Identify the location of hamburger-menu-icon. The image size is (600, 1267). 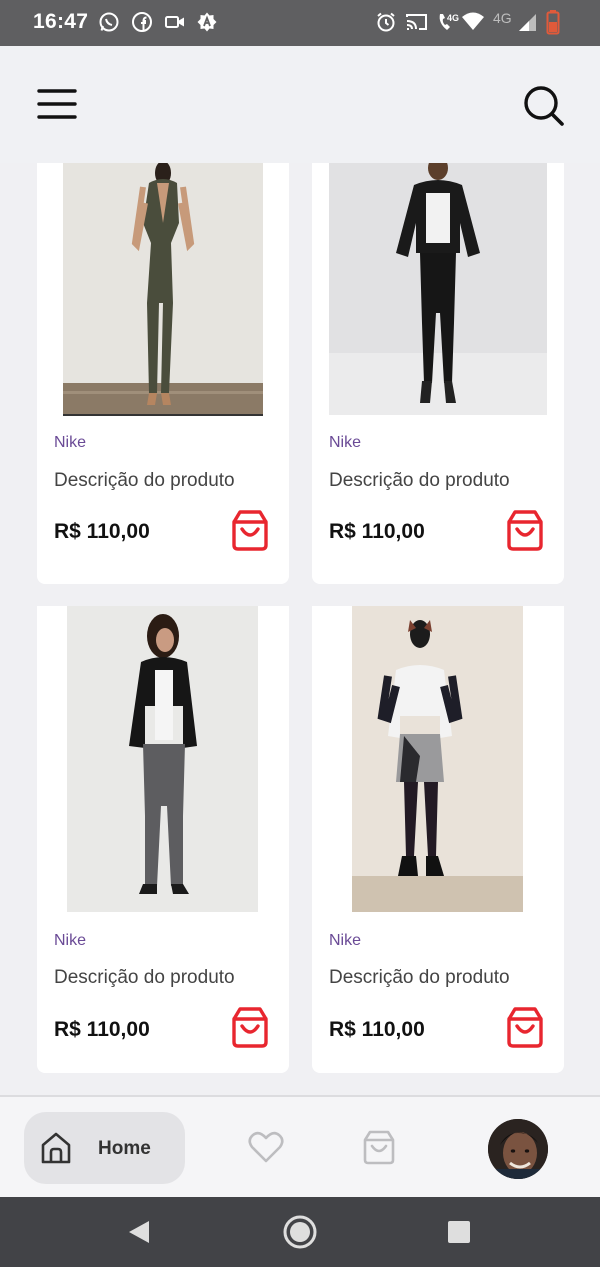
(57, 104).